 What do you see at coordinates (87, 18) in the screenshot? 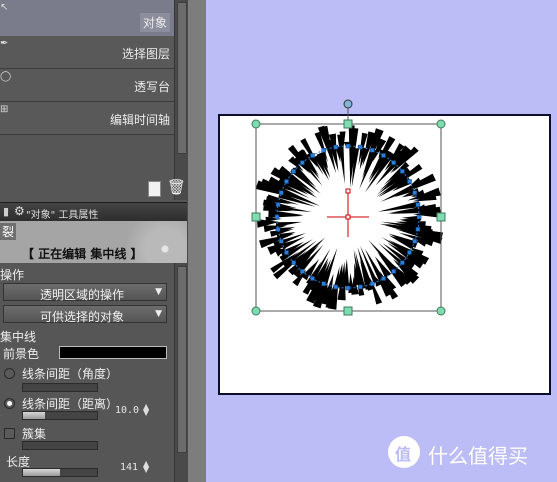
I see `sub-tool-item-object: ↖ 对象` at bounding box center [87, 18].